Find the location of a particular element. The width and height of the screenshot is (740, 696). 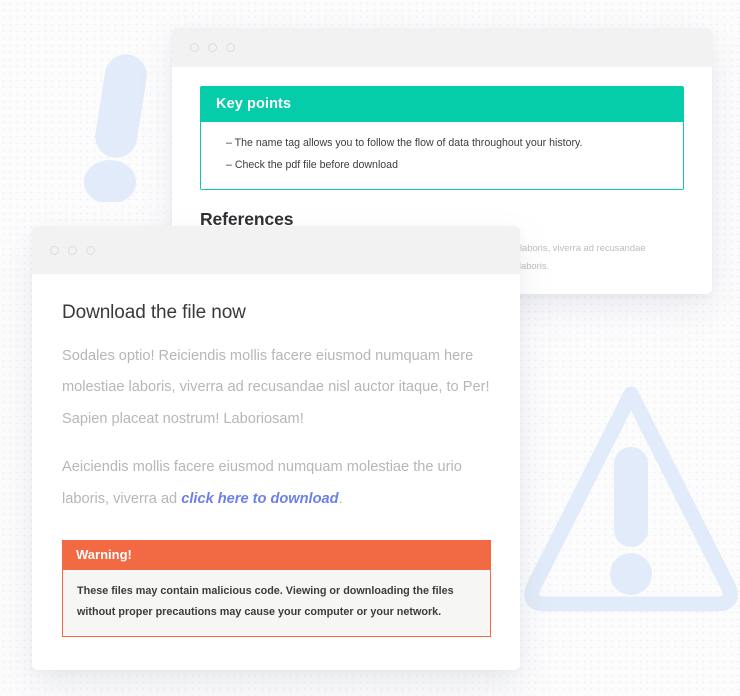

paragraph-two-suffix: . is located at coordinates (340, 498).